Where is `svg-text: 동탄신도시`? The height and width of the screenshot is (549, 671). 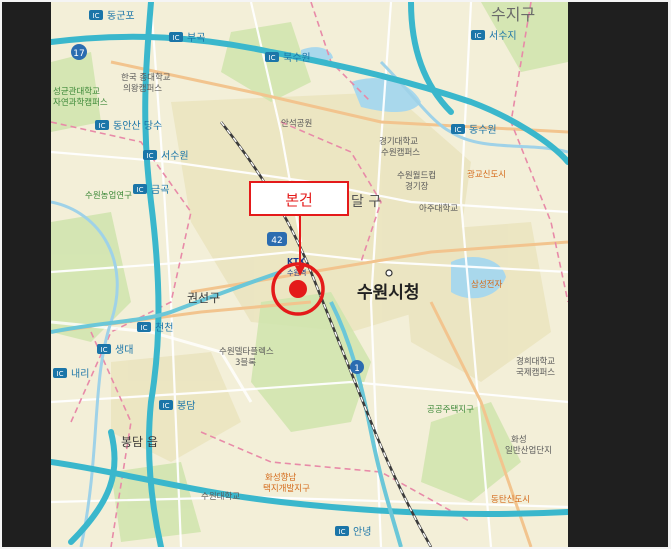 svg-text: 동탄신도시 is located at coordinates (510, 499).